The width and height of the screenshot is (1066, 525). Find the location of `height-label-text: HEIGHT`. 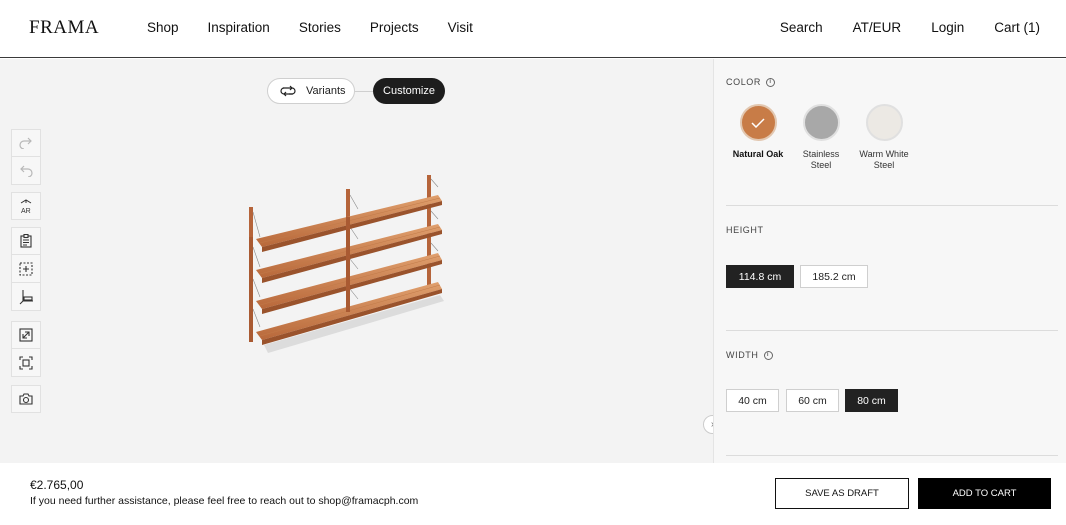

height-label-text: HEIGHT is located at coordinates (745, 230).